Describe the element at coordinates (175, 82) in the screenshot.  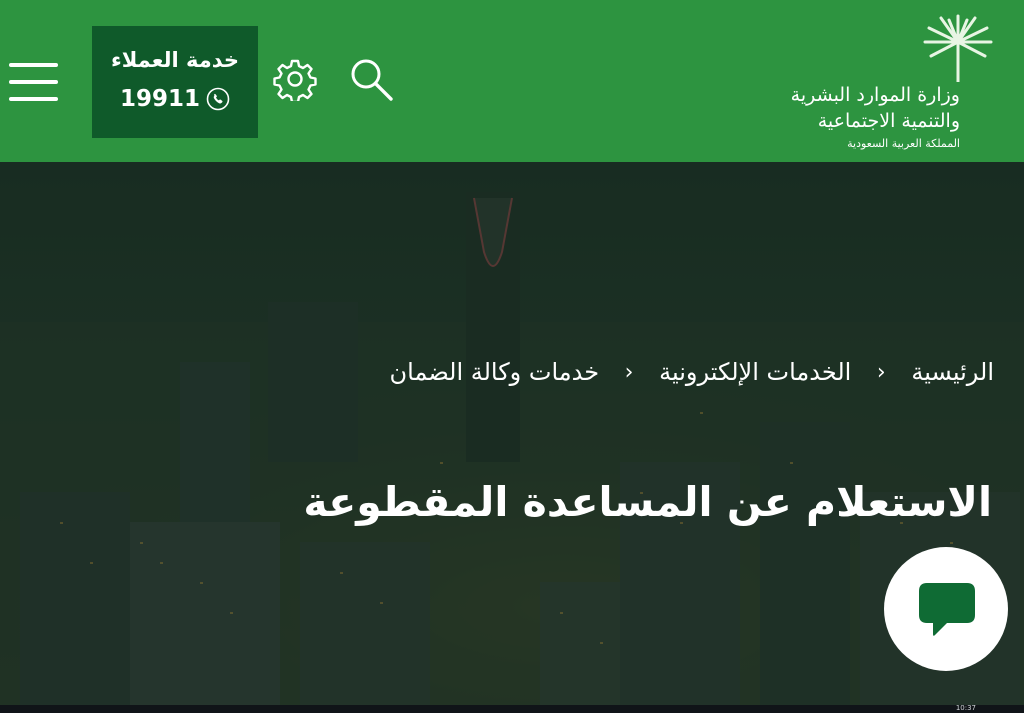
I see `customer-service-box: خدمة العملاء 19911` at that location.